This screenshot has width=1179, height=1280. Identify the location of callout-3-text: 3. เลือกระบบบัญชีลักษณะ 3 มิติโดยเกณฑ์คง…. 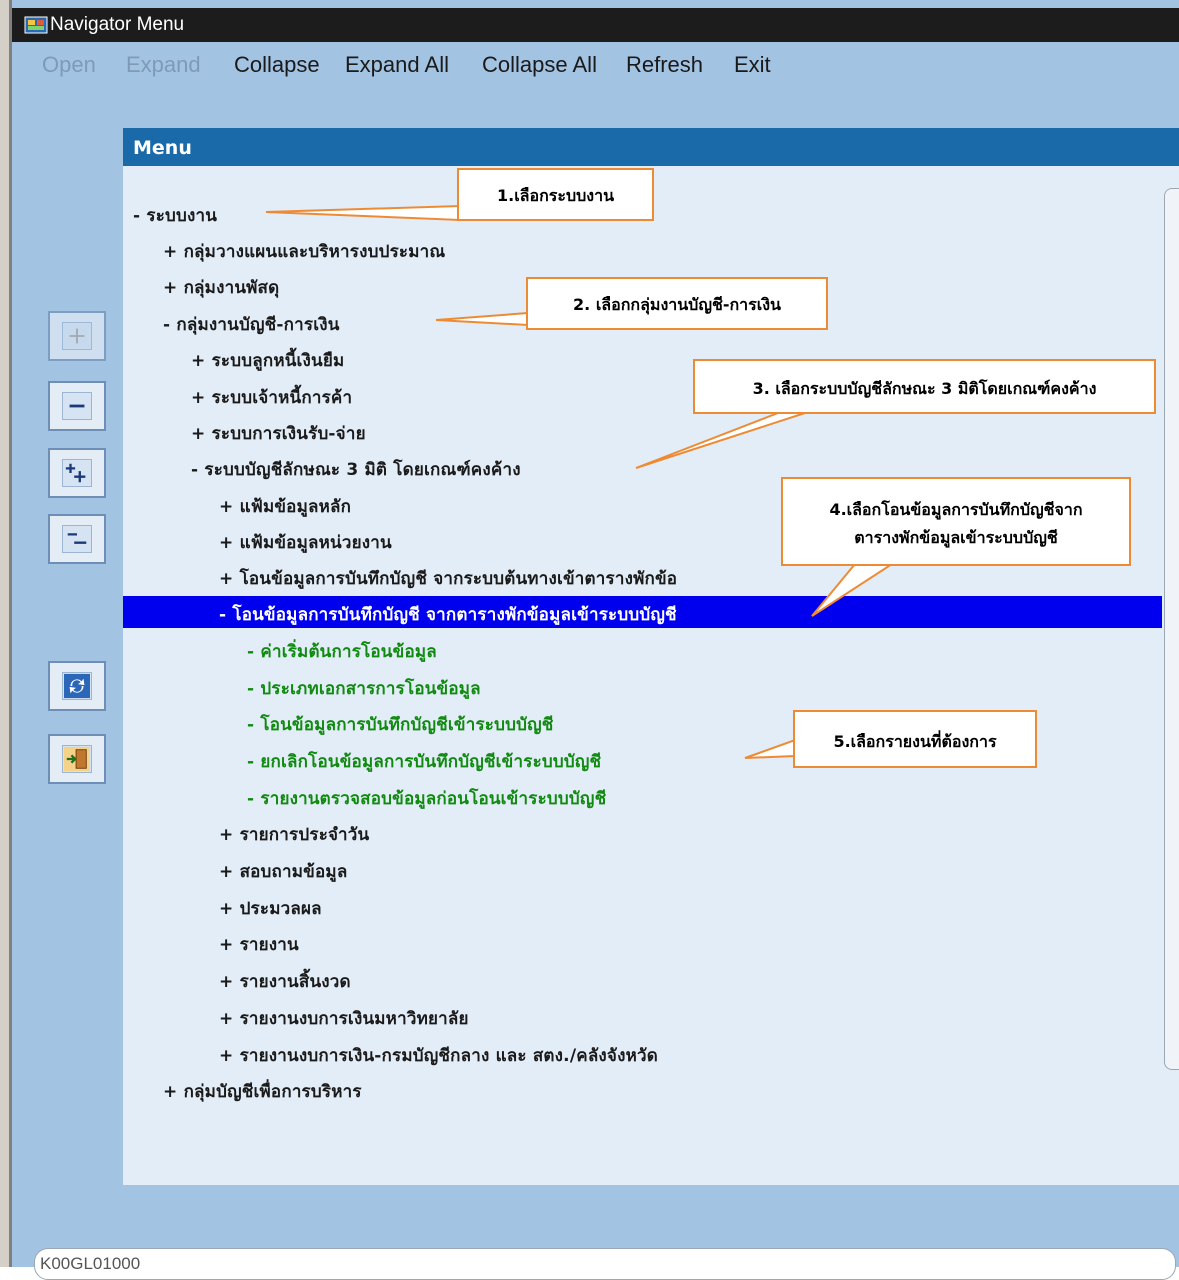
(924, 388).